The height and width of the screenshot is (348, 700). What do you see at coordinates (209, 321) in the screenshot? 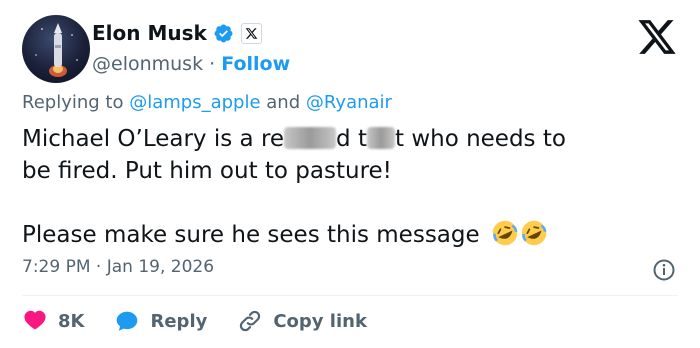
I see `action-bar: 8K Reply Copy link` at bounding box center [209, 321].